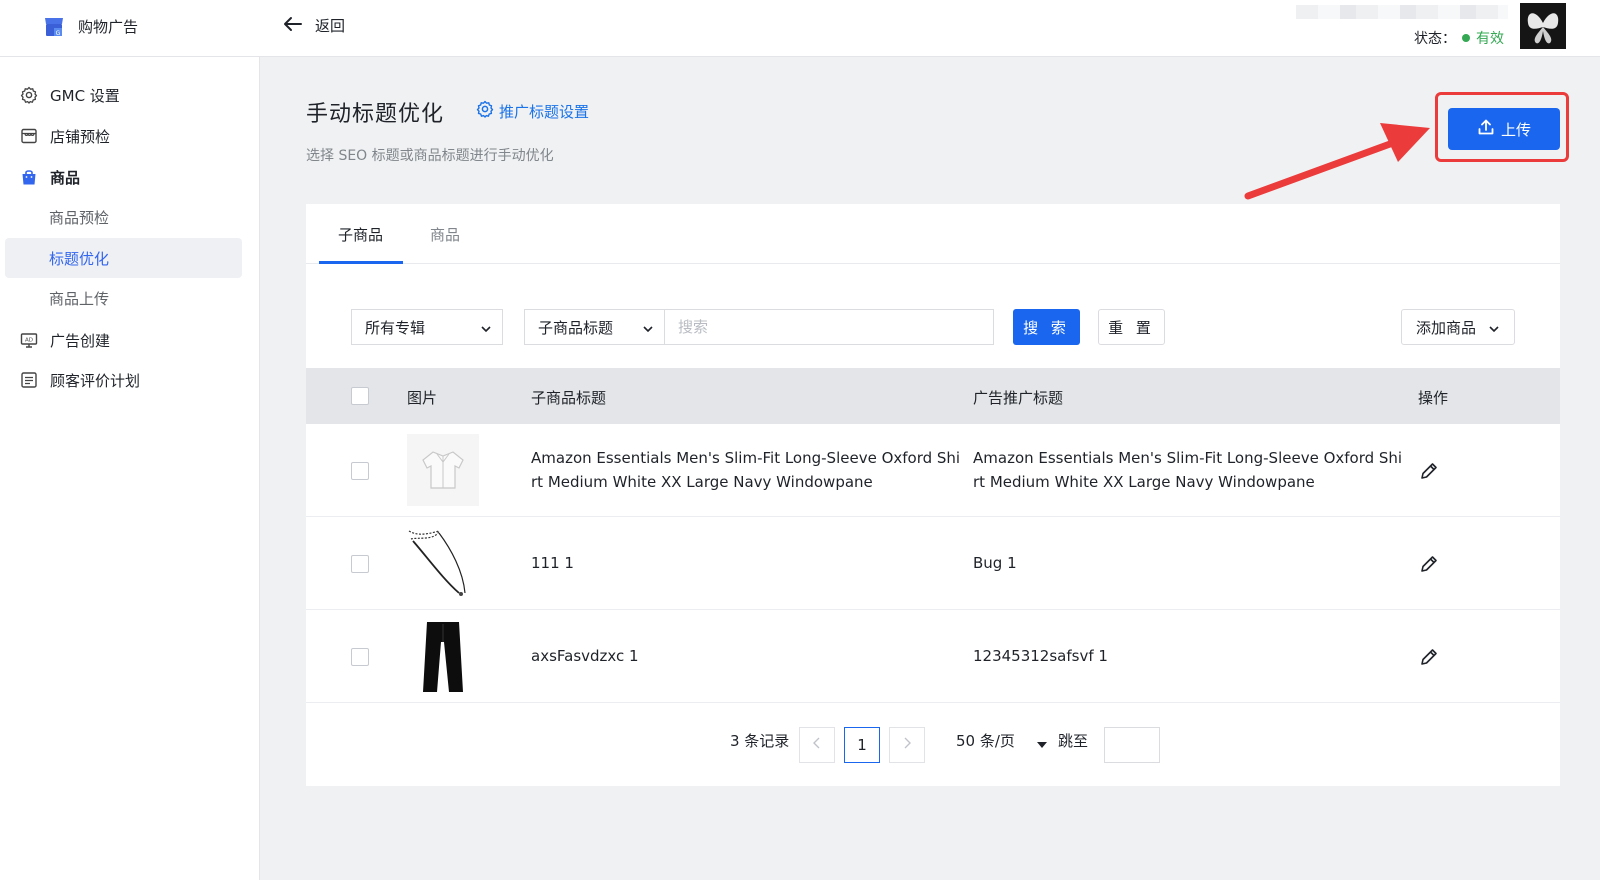  Describe the element at coordinates (702, 482) in the screenshot. I see `sub-title-line: rt Medium White XX Large Navy Windowpane` at that location.